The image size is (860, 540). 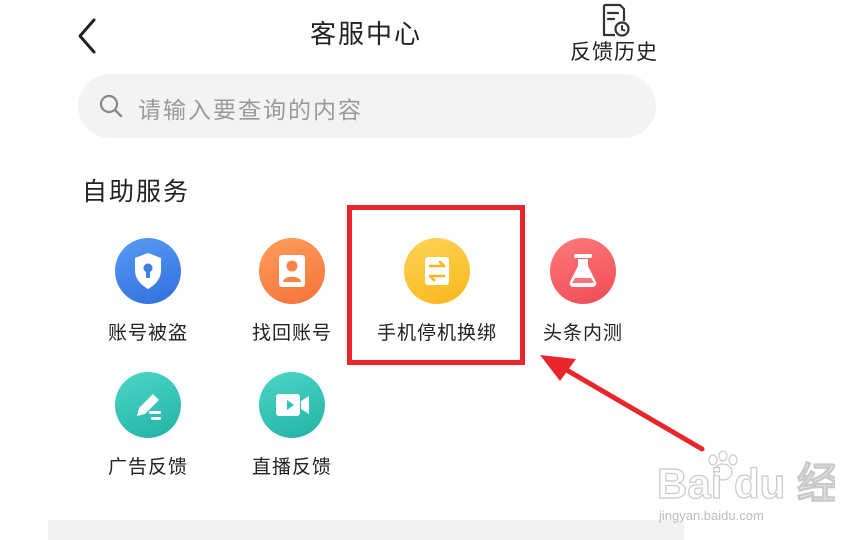 What do you see at coordinates (291, 467) in the screenshot?
I see `service-label: 直播反馈` at bounding box center [291, 467].